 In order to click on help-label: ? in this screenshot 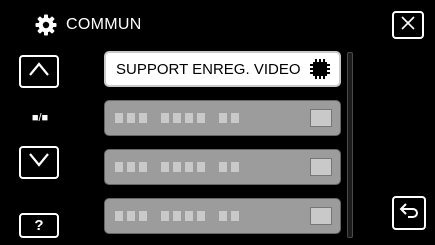, I will do `click(39, 225)`.